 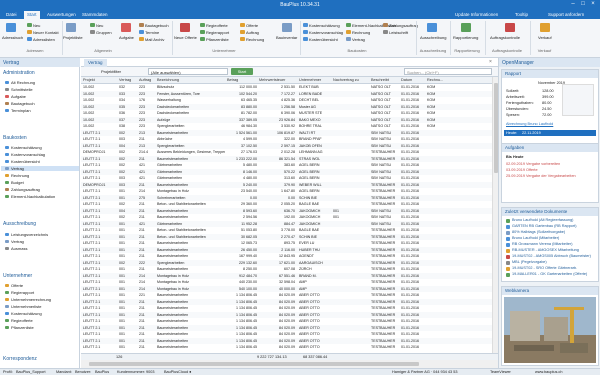 What do you see at coordinates (18, 110) in the screenshot?
I see `sidebar-item-terminplan: Terminplan` at bounding box center [18, 110].